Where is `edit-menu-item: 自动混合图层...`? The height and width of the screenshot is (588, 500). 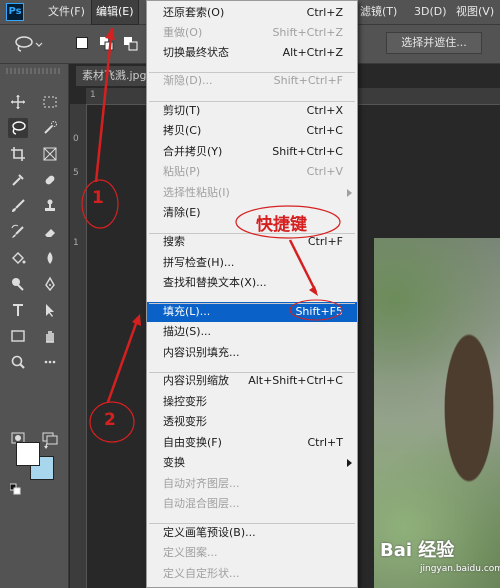
edit-menu-item: 自动混合图层... is located at coordinates (252, 504).